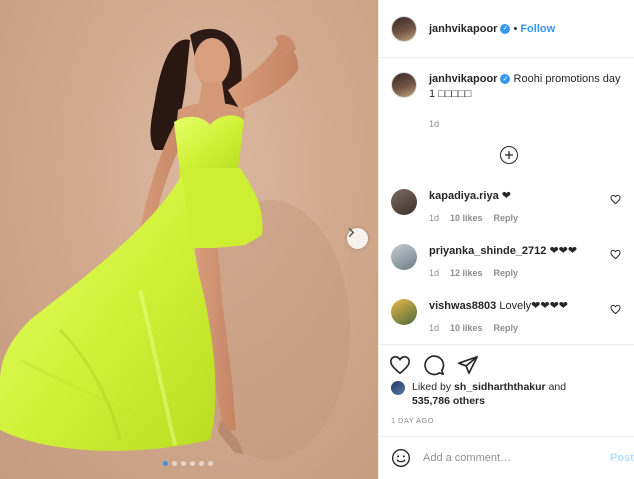  What do you see at coordinates (622, 458) in the screenshot?
I see `post-comment-button: Post` at bounding box center [622, 458].